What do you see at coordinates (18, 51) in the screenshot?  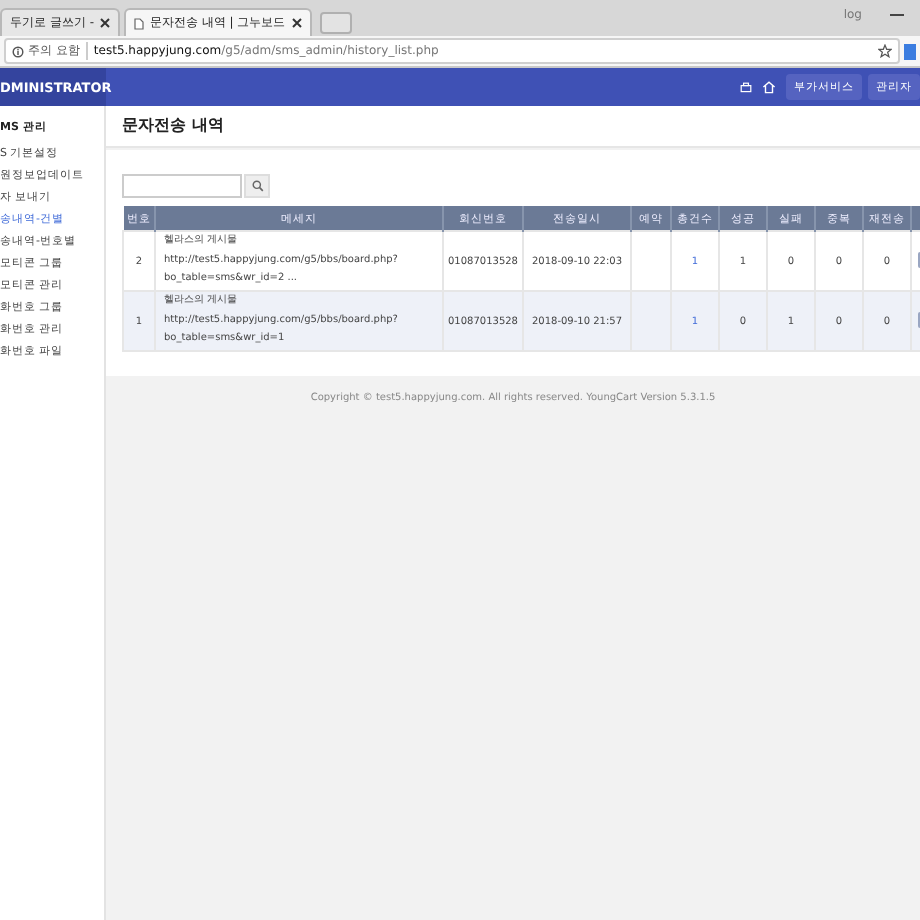 I see `info-icon` at bounding box center [18, 51].